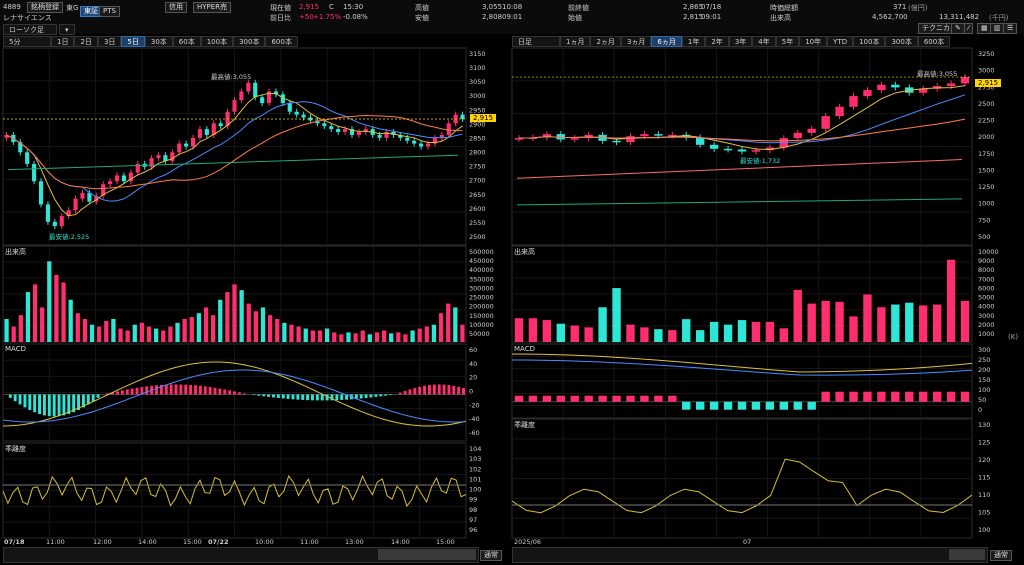  Describe the element at coordinates (986, 71) in the screenshot. I see `right-price-tick: 3000` at that location.